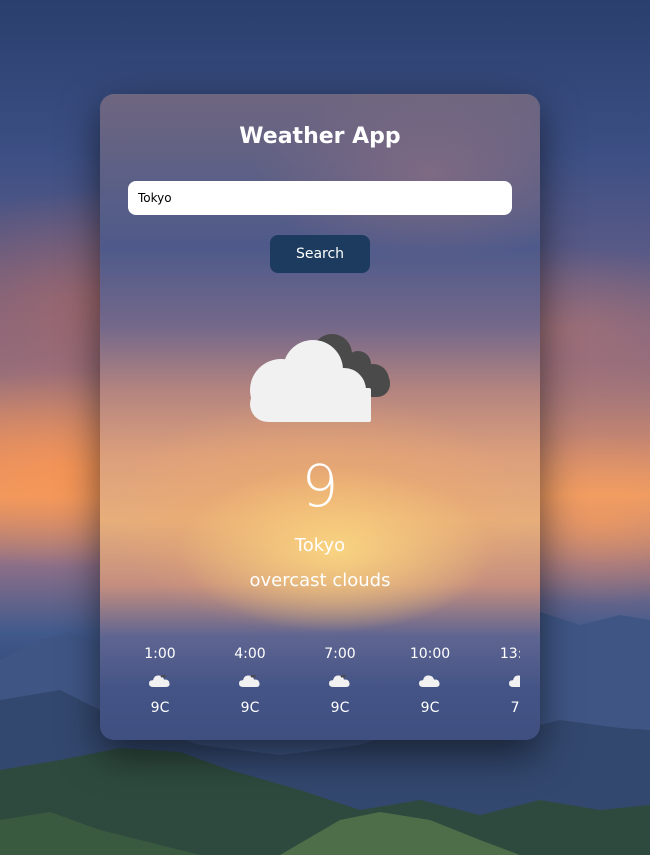 Image resolution: width=650 pixels, height=855 pixels. I want to click on current-temperature: 9, so click(320, 486).